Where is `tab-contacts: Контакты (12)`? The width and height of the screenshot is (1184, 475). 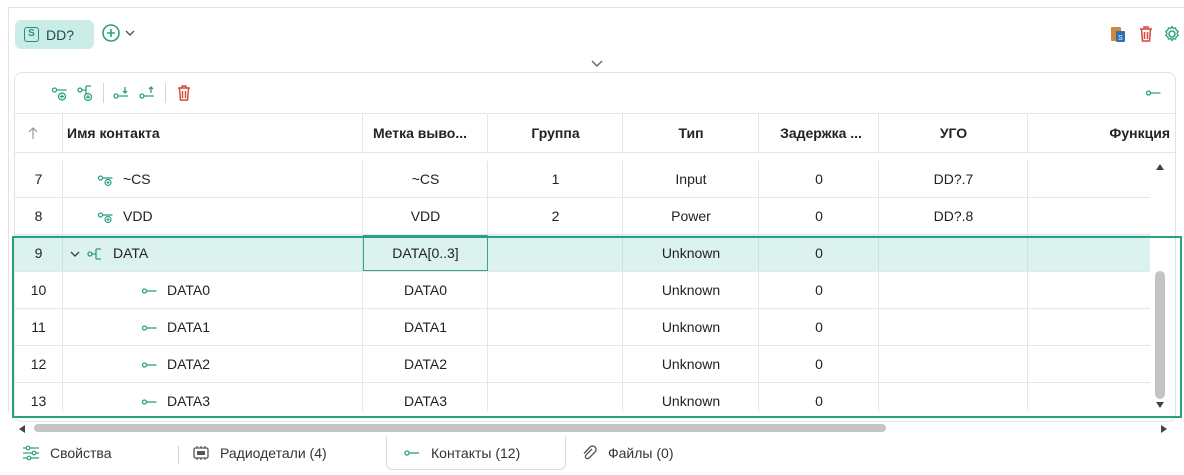 tab-contacts: Контакты (12) is located at coordinates (476, 453).